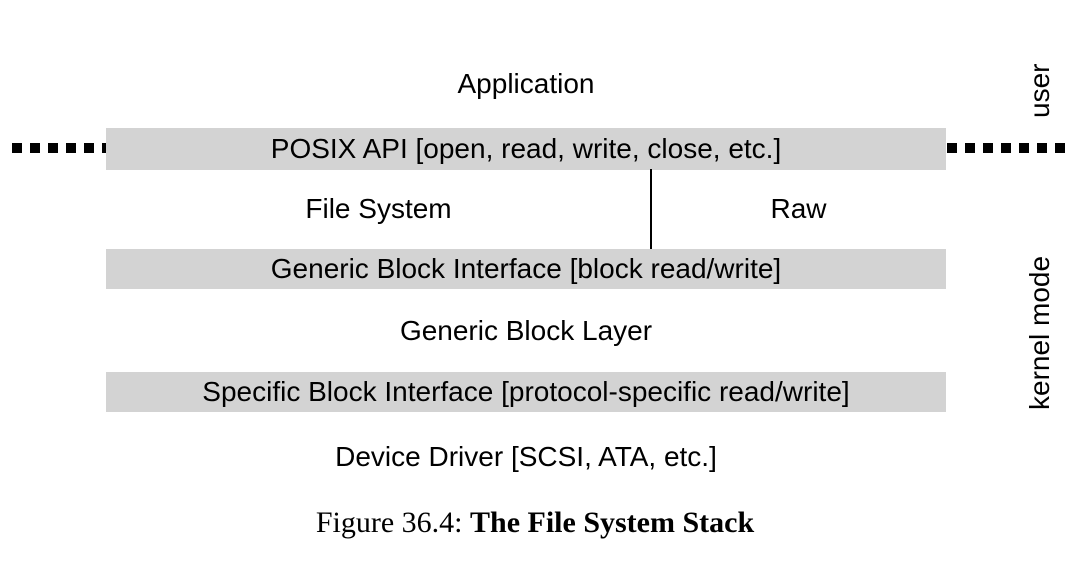 This screenshot has height=580, width=1070. I want to click on layer-filesystem-raw-row: File System Raw, so click(535, 209).